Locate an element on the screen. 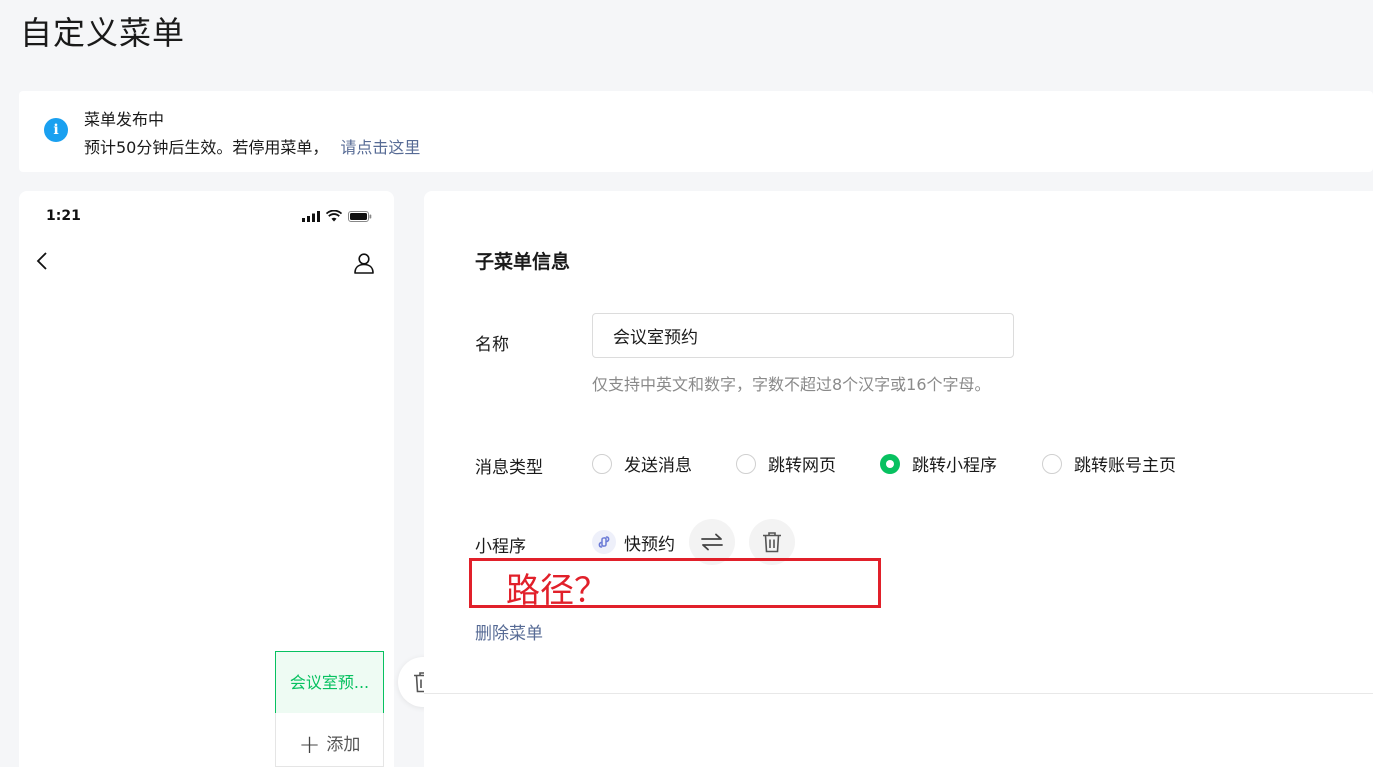 Image resolution: width=1373 pixels, height=767 pixels. notice-title: 菜单发布中 is located at coordinates (124, 119).